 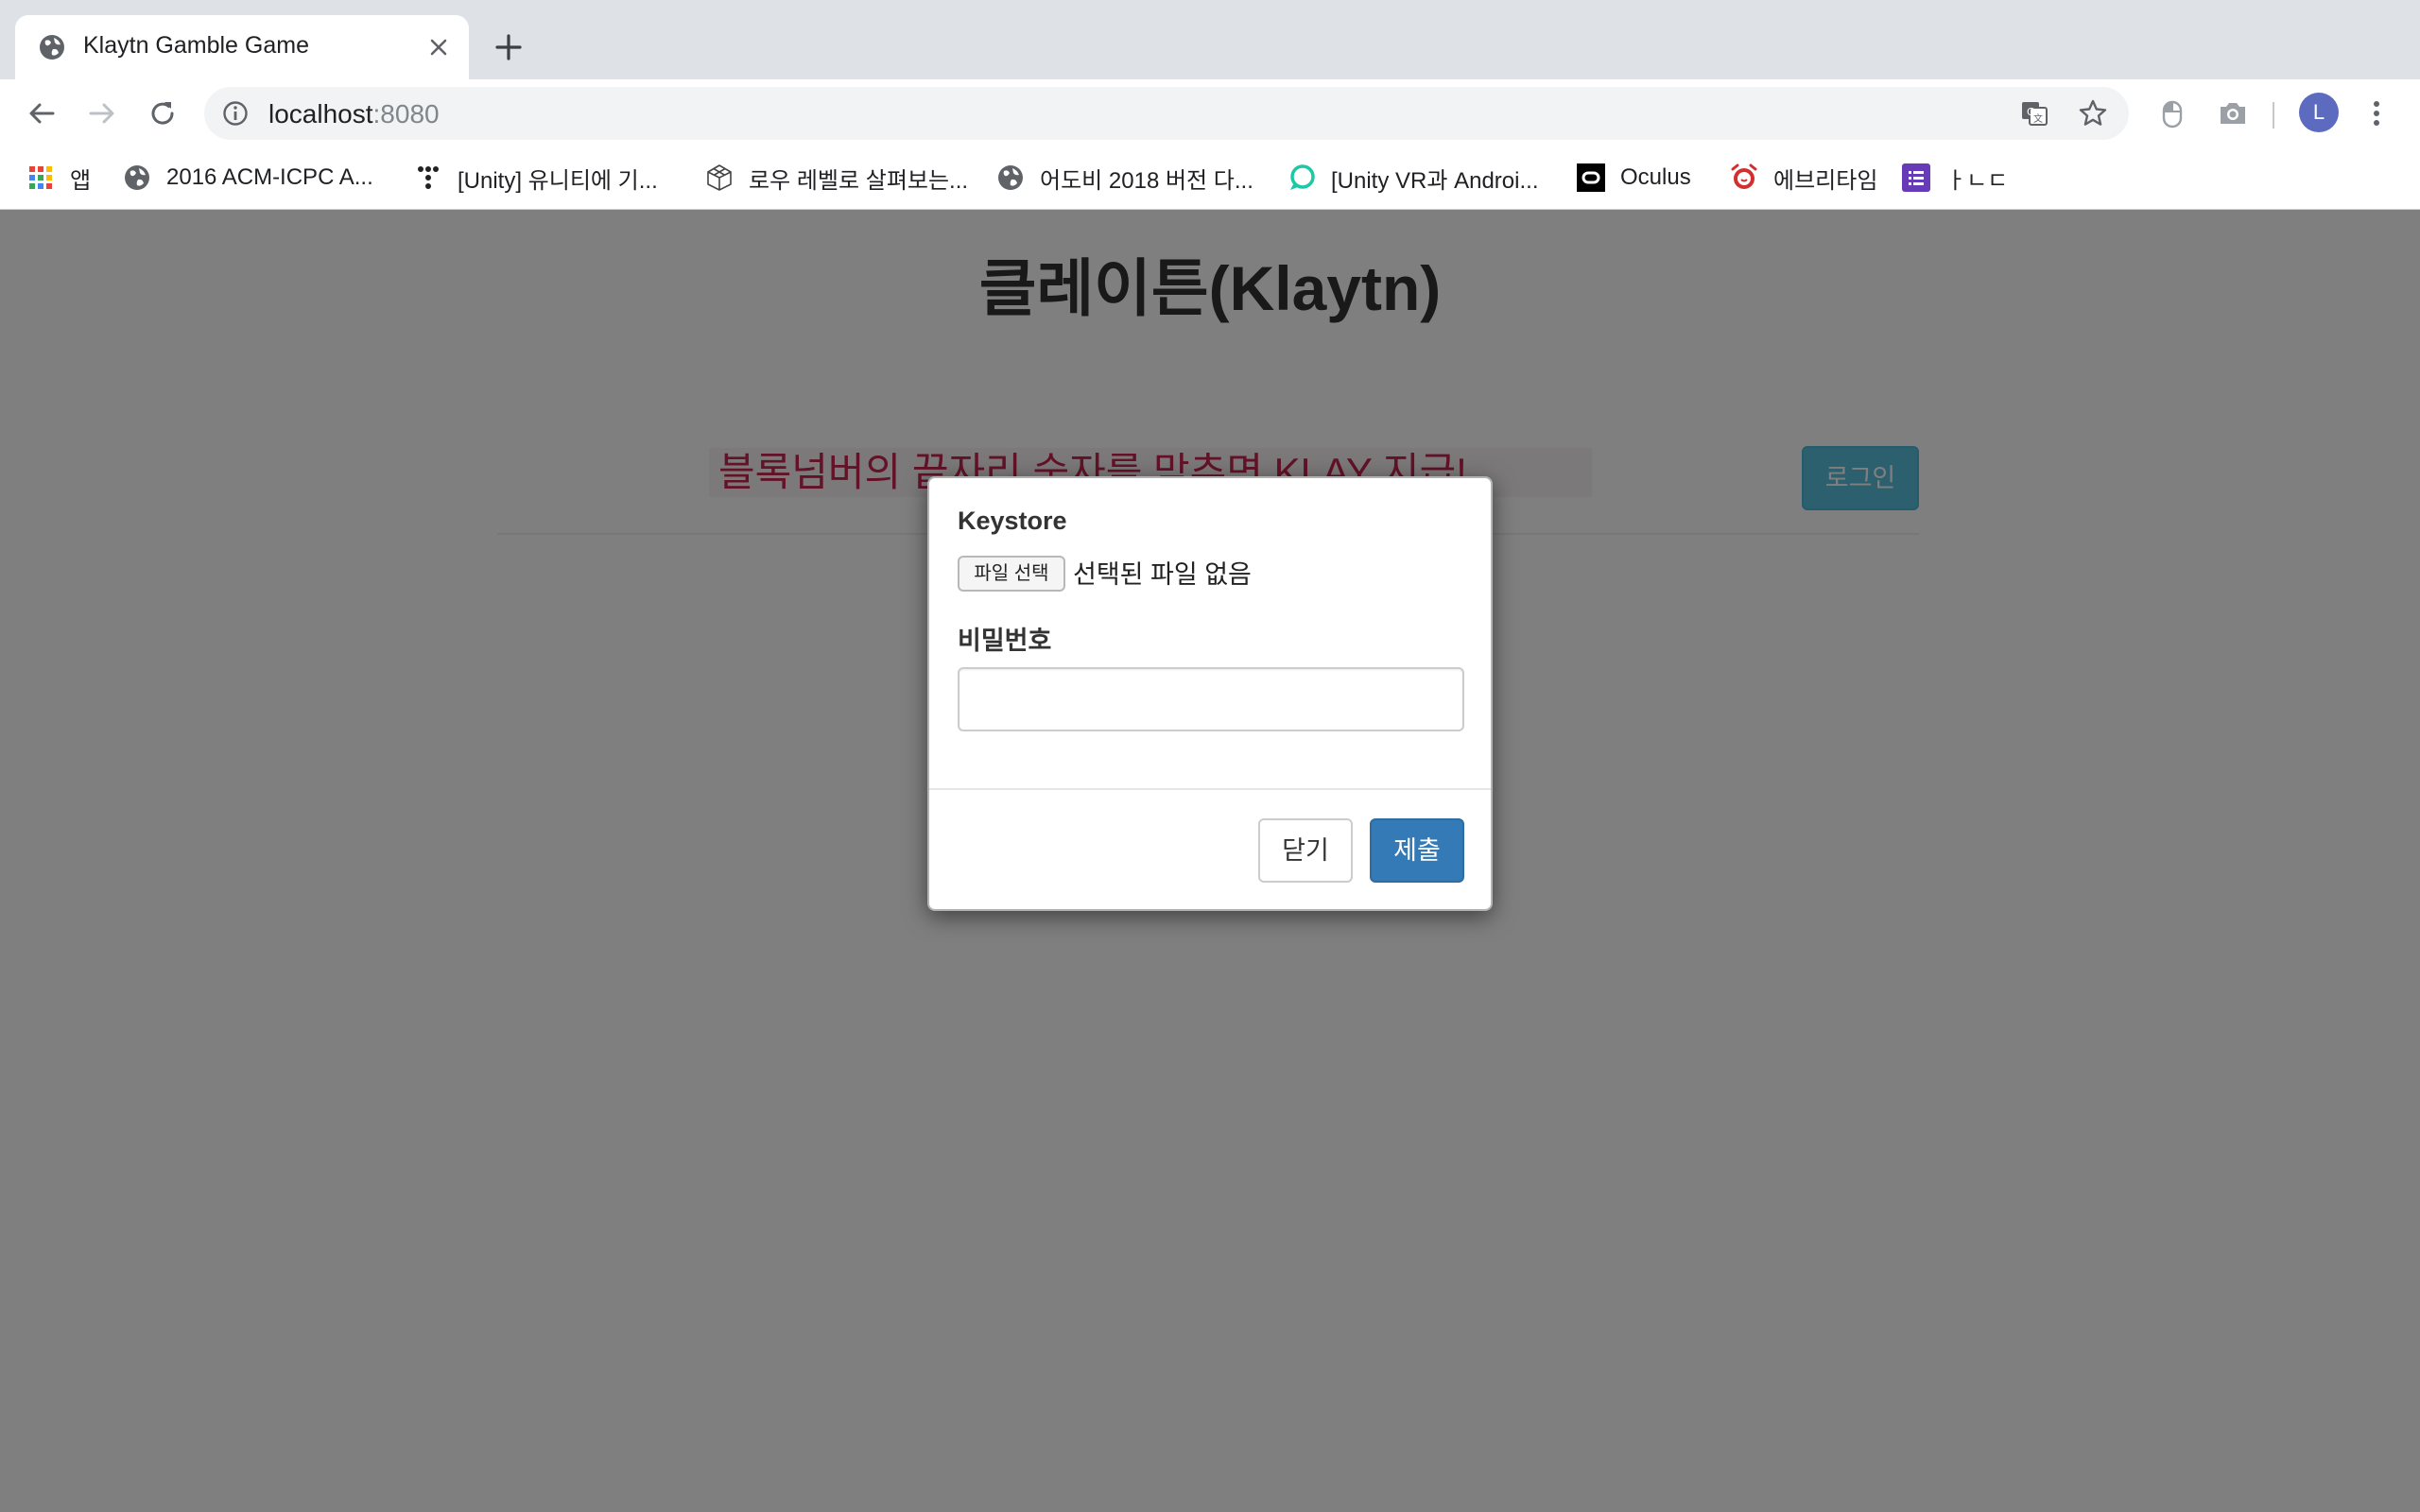 What do you see at coordinates (58, 178) in the screenshot?
I see `bookmark-apps: 앱` at bounding box center [58, 178].